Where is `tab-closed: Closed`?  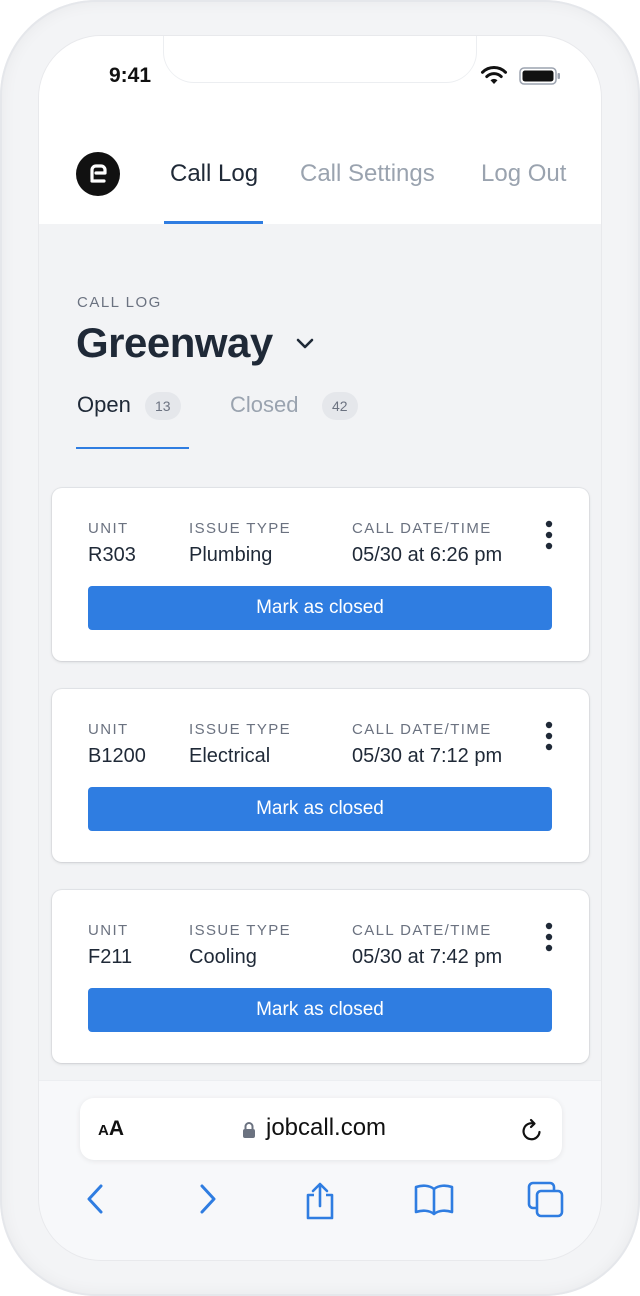 tab-closed: Closed is located at coordinates (264, 405).